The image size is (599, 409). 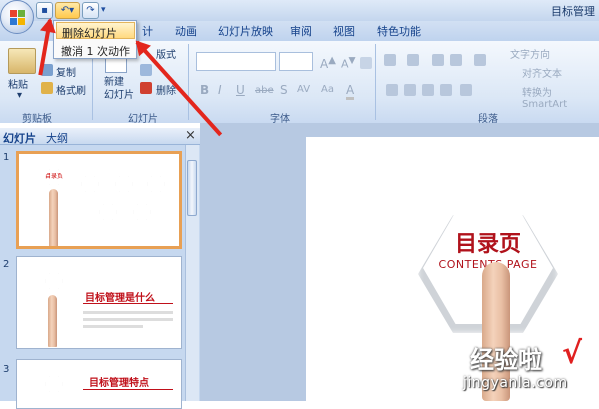 What do you see at coordinates (327, 89) in the screenshot?
I see `change-case-button: Aa` at bounding box center [327, 89].